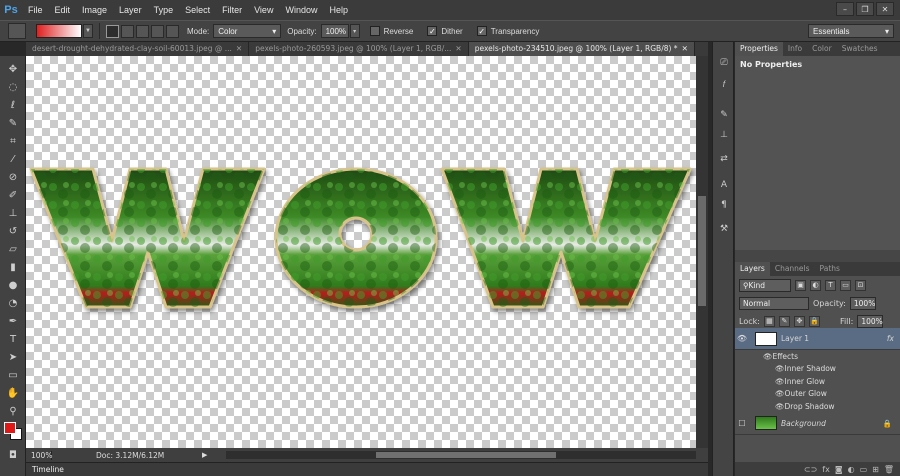 The width and height of the screenshot is (900, 476). What do you see at coordinates (367, 469) in the screenshot?
I see `timeline-panel-tab: Timeline` at bounding box center [367, 469].